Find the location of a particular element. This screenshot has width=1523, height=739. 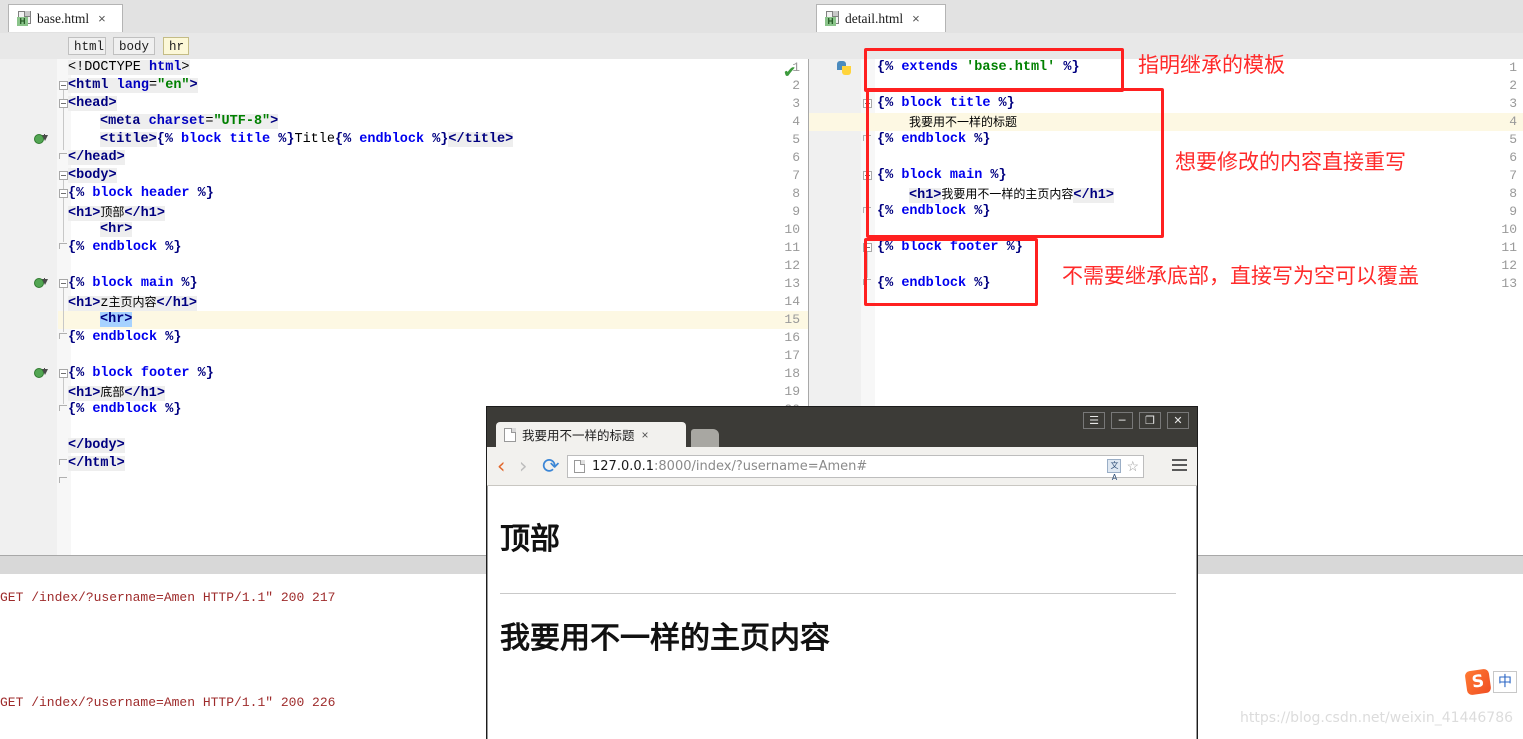

code-line: <html lang="en"> is located at coordinates (133, 86).